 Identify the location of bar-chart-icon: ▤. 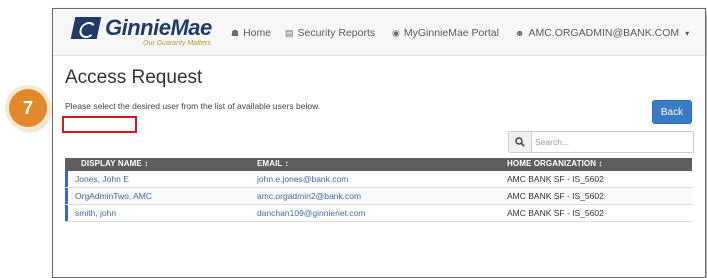
(289, 33).